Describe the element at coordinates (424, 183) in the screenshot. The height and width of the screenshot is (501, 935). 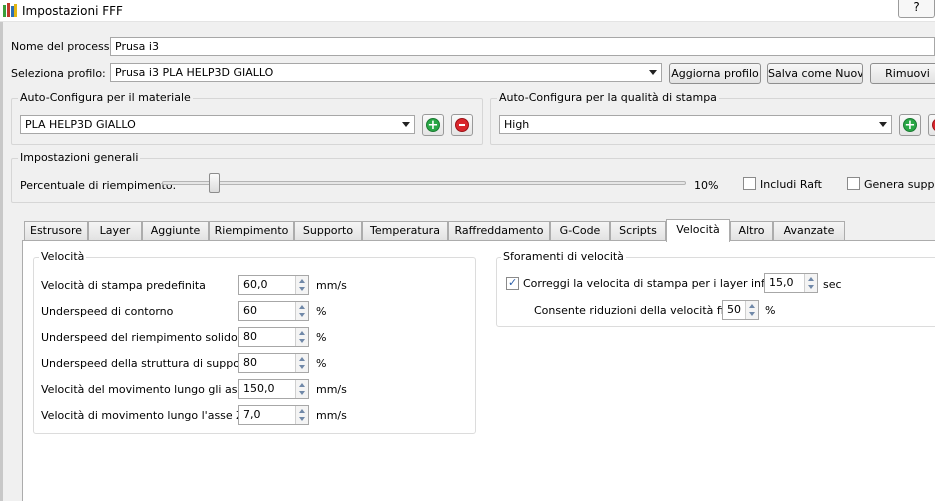
I see `infill-slider-track` at that location.